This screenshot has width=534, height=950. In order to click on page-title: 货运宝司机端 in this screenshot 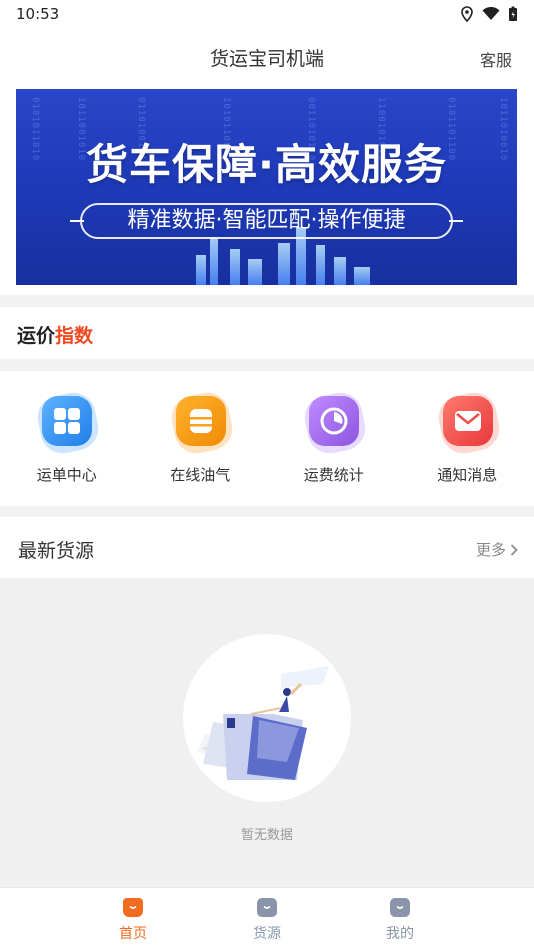, I will do `click(266, 59)`.